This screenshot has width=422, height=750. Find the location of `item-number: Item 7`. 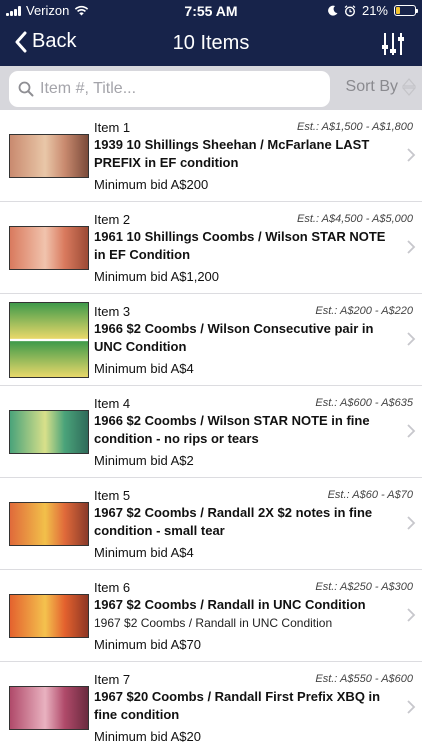

item-number: Item 7 is located at coordinates (112, 679).